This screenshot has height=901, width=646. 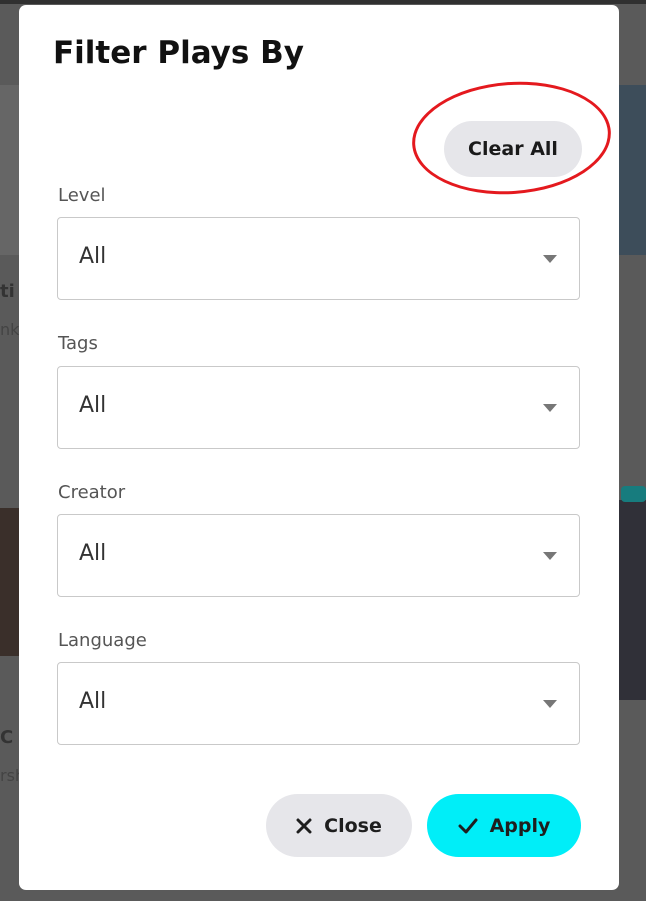 What do you see at coordinates (318, 555) in the screenshot?
I see `creator-select: All` at bounding box center [318, 555].